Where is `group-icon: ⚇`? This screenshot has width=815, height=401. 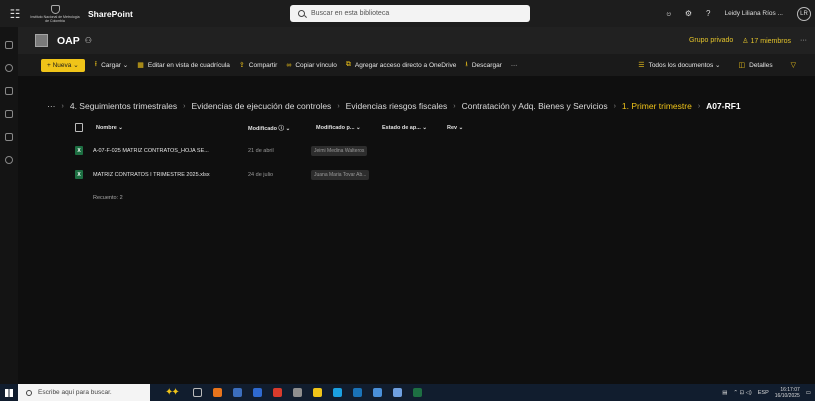 group-icon: ⚇ is located at coordinates (88, 40).